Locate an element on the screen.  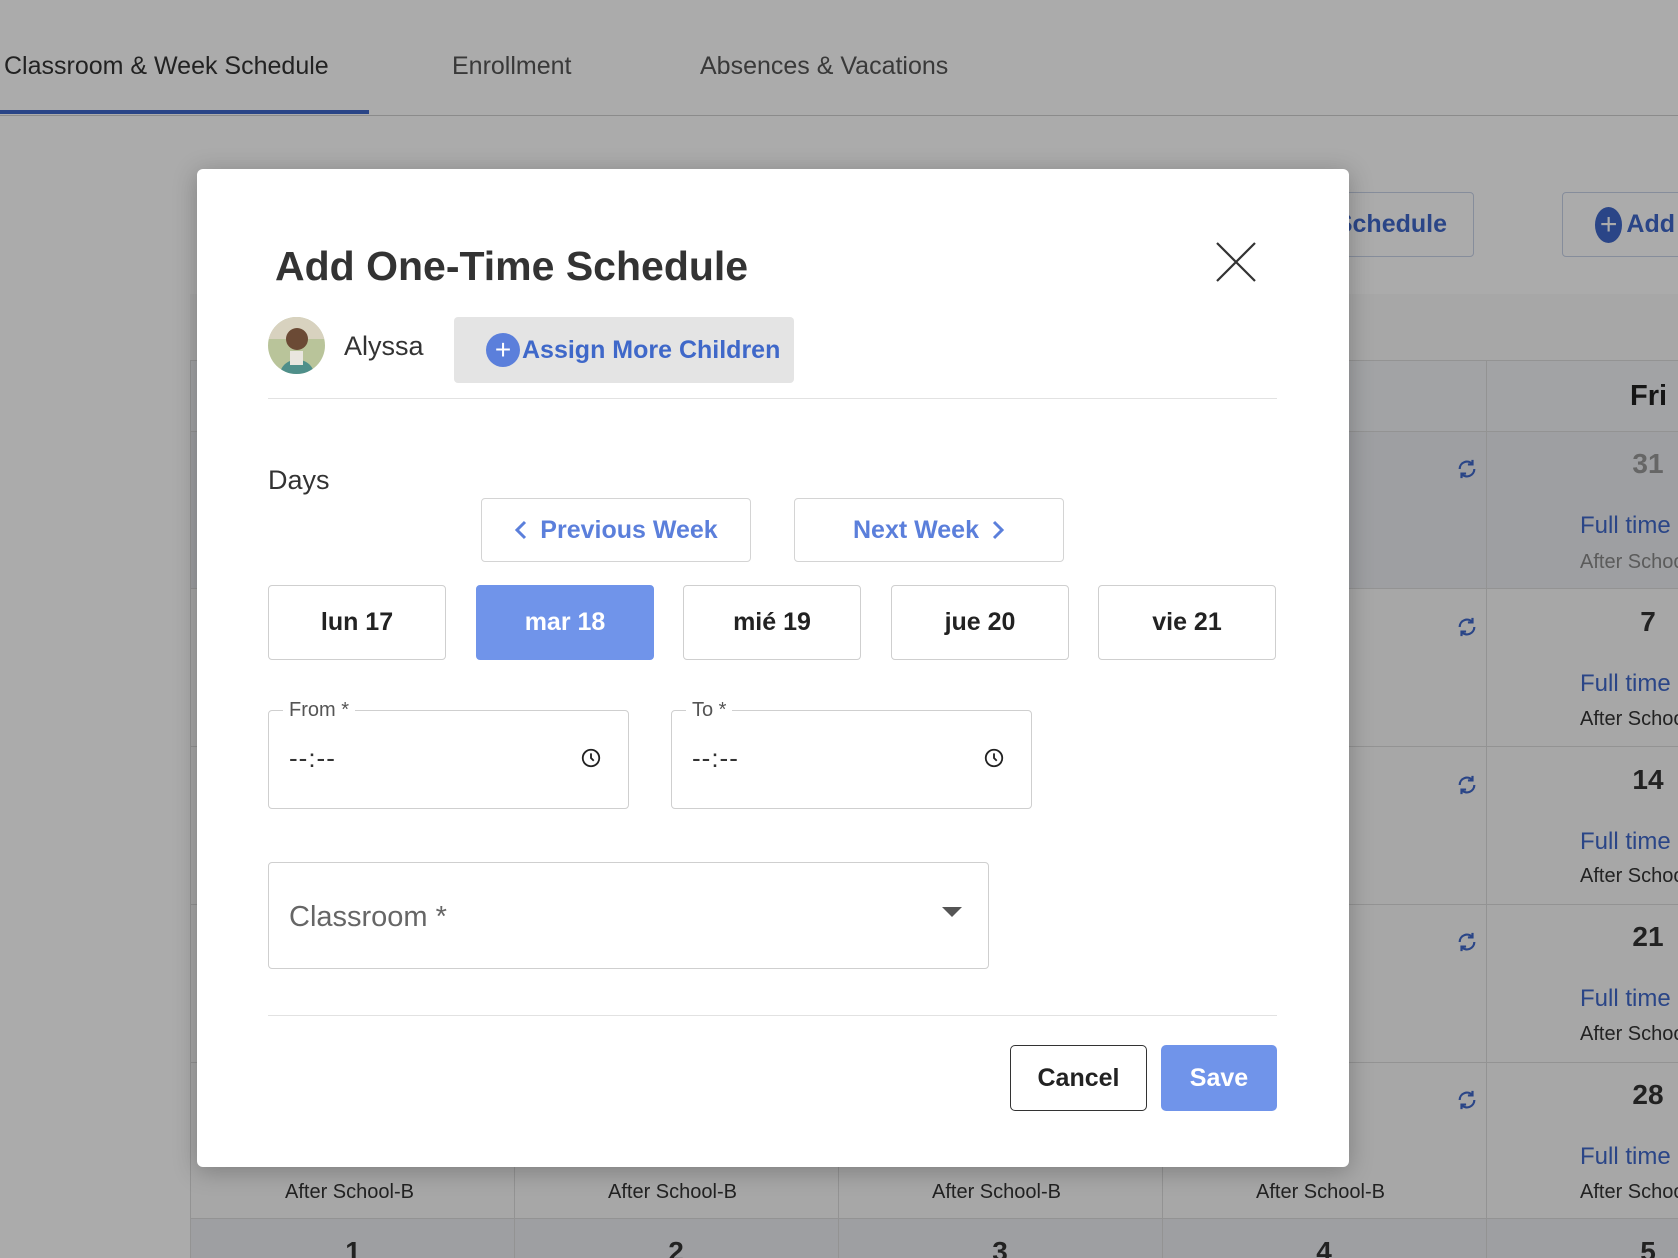
next-week-label: Next Week is located at coordinates (916, 529).